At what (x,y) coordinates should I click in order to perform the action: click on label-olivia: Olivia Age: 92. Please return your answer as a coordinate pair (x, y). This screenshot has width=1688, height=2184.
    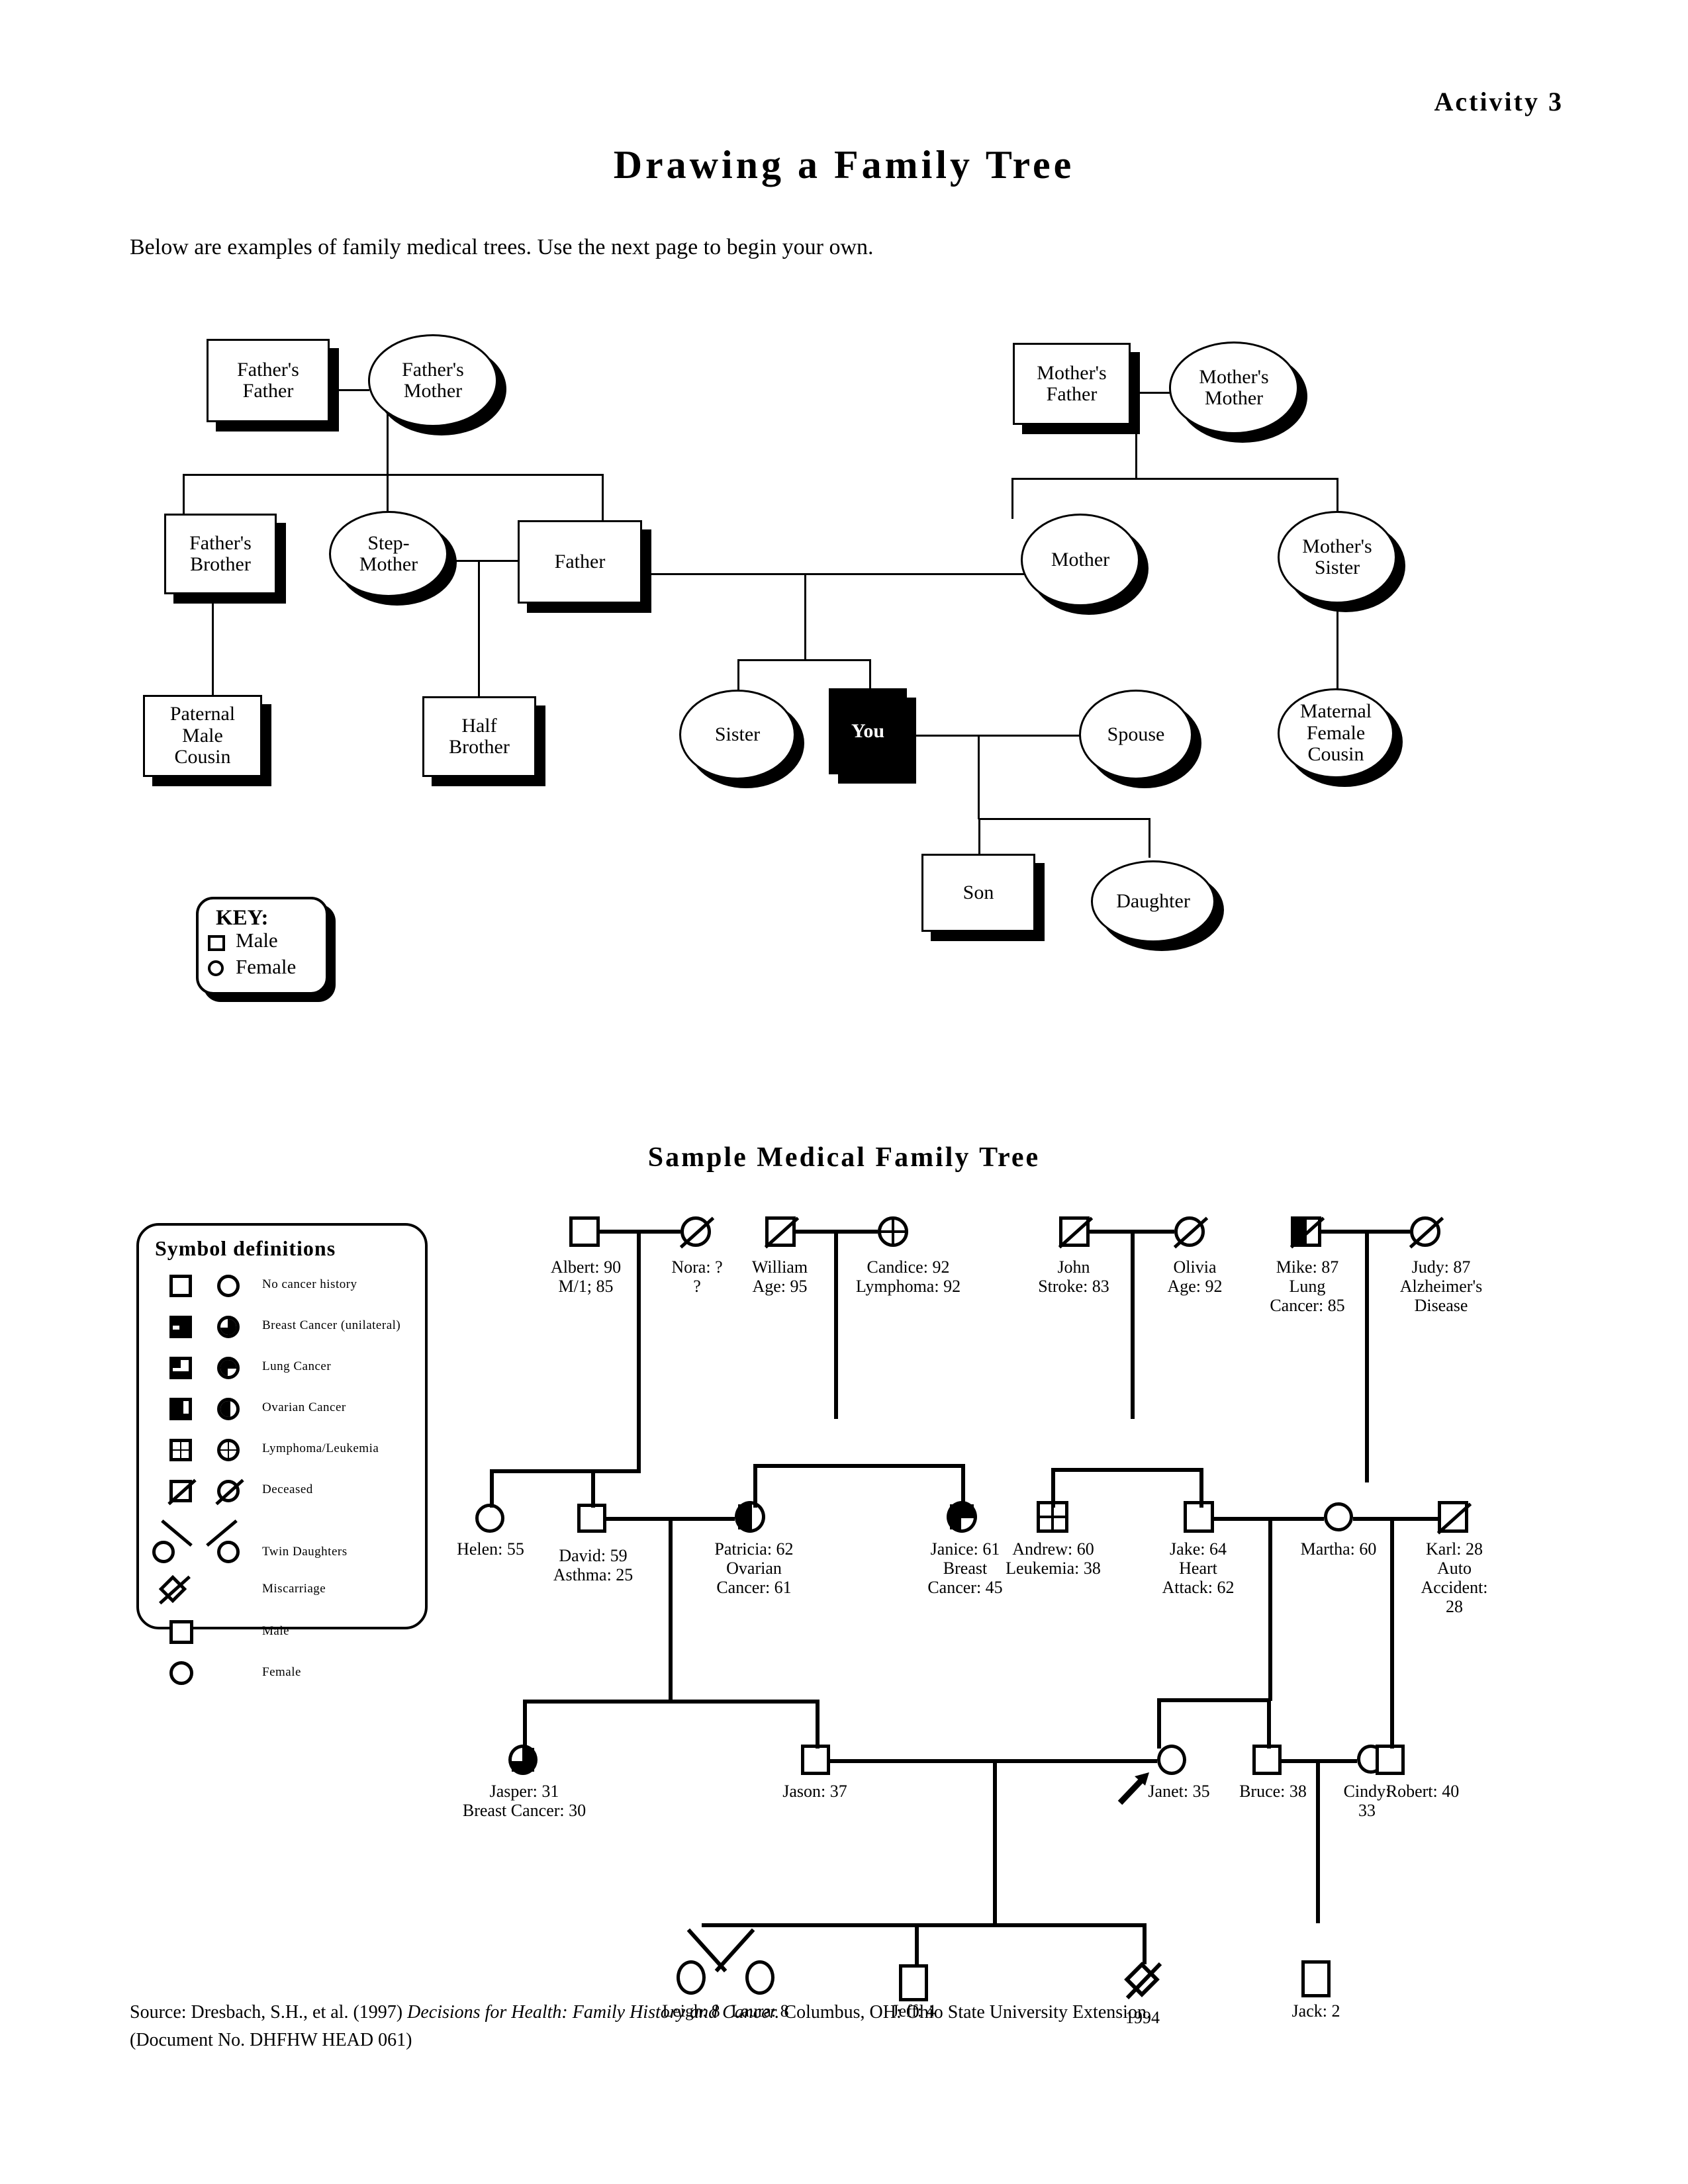
    Looking at the image, I should click on (1195, 1277).